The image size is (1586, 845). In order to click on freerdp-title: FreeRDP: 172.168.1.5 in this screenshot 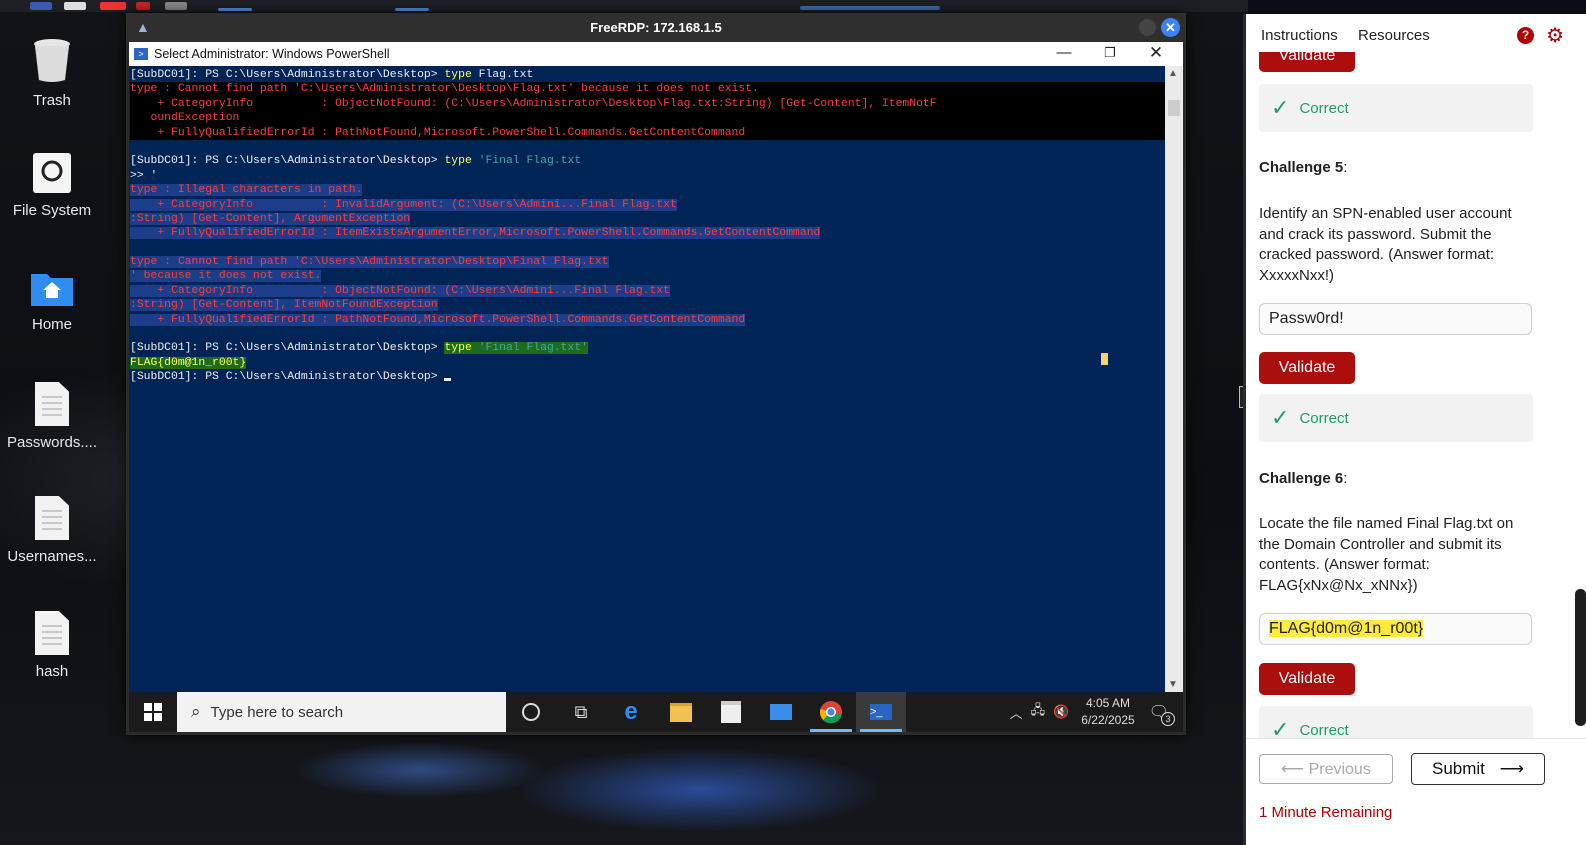, I will do `click(656, 27)`.